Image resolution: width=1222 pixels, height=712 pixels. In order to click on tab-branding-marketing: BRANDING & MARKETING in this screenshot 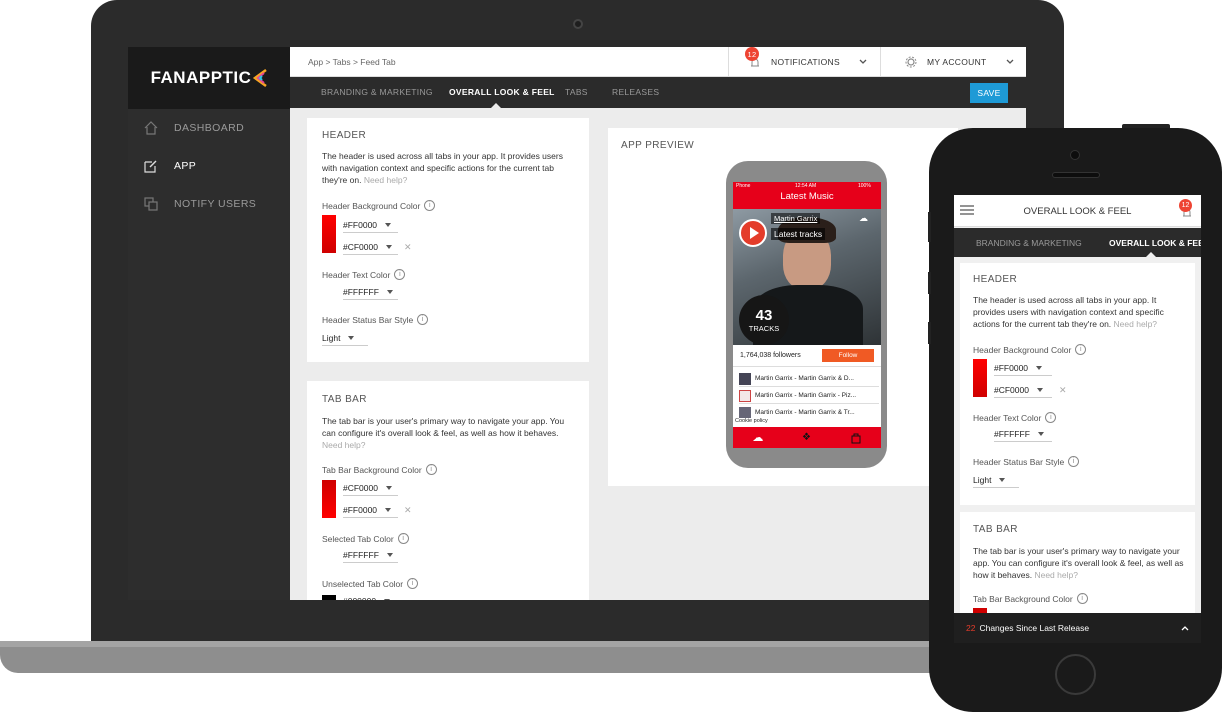, I will do `click(377, 92)`.